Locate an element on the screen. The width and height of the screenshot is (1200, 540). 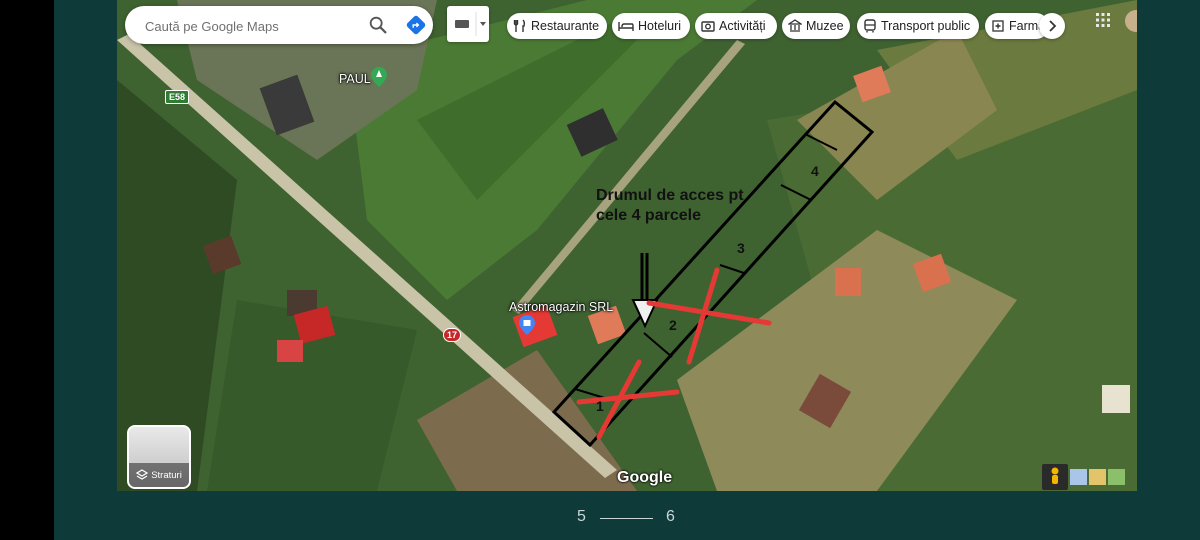
road-shield-17: 17 is located at coordinates (452, 335).